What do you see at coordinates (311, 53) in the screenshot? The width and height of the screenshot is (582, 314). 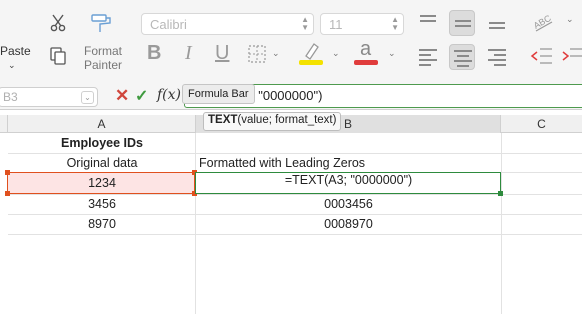 I see `highlight-icon` at bounding box center [311, 53].